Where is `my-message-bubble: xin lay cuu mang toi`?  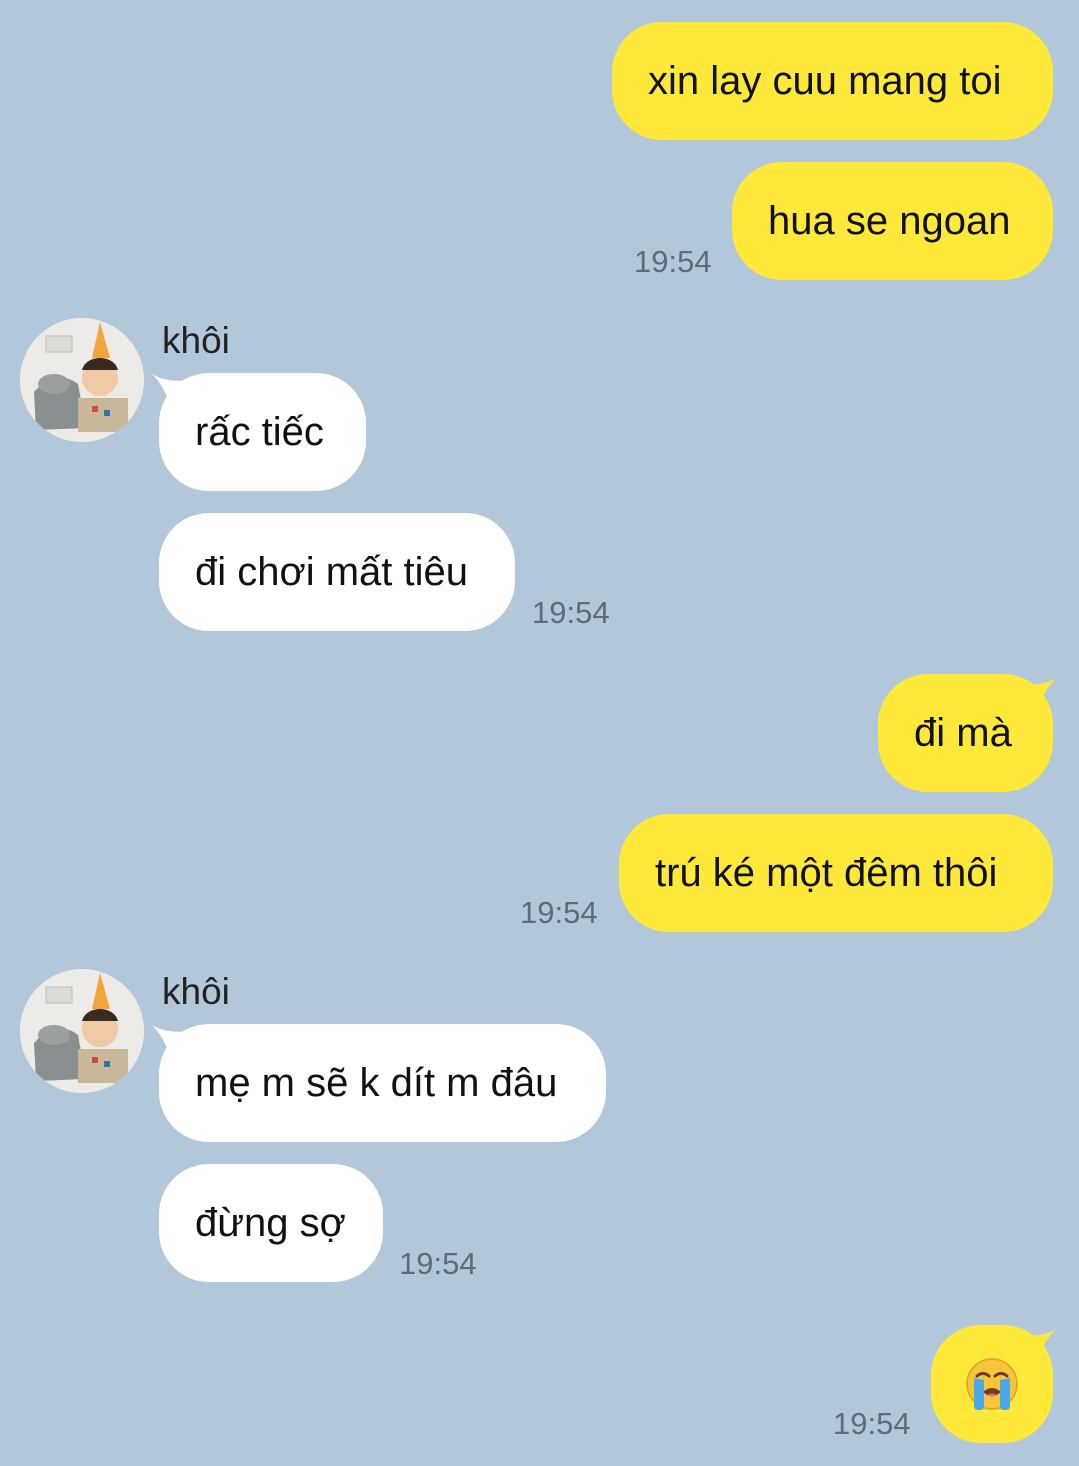
my-message-bubble: xin lay cuu mang toi is located at coordinates (832, 81).